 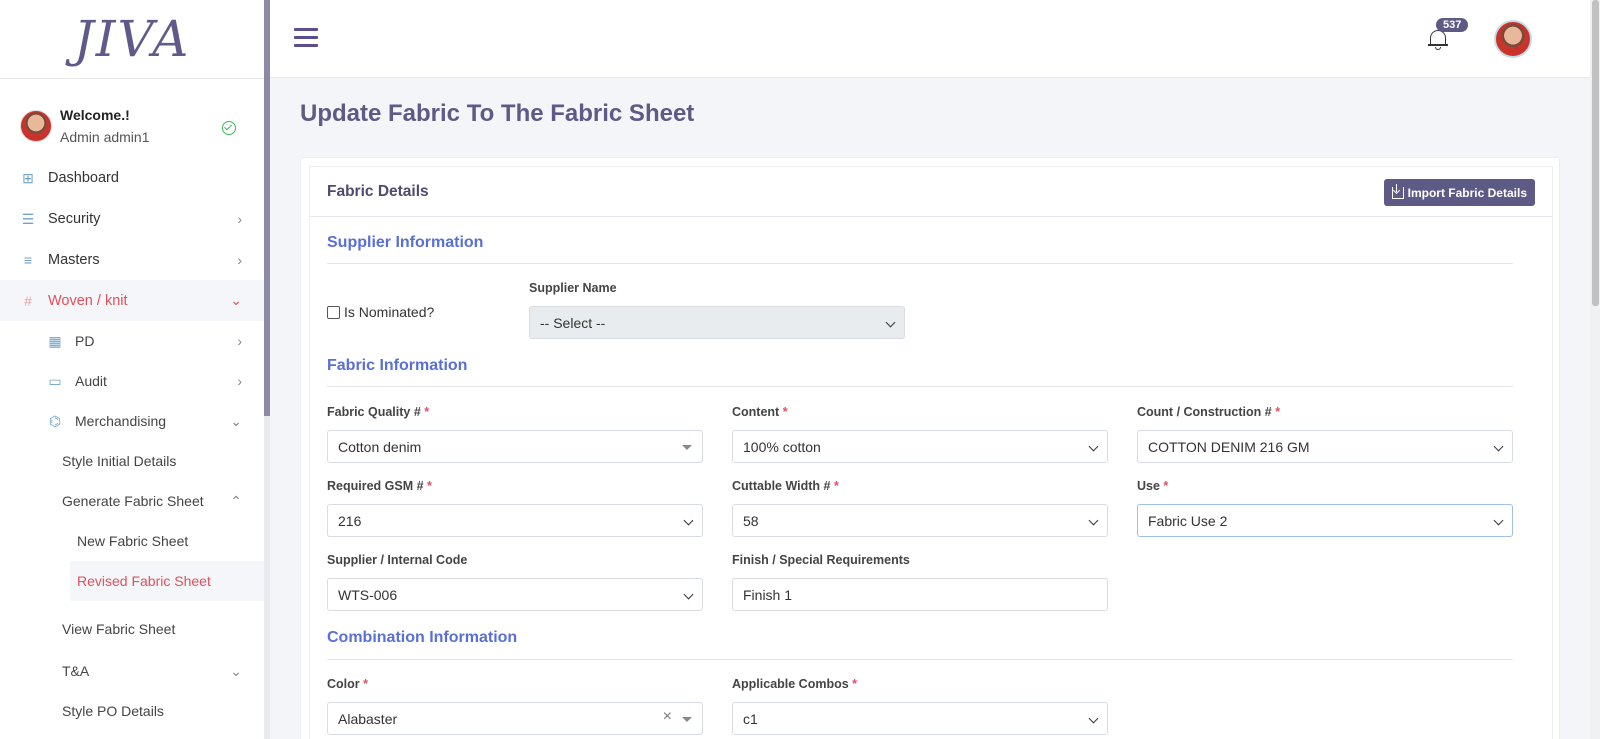 I want to click on sidebar-item-label: New Fabric Sheet, so click(x=133, y=541).